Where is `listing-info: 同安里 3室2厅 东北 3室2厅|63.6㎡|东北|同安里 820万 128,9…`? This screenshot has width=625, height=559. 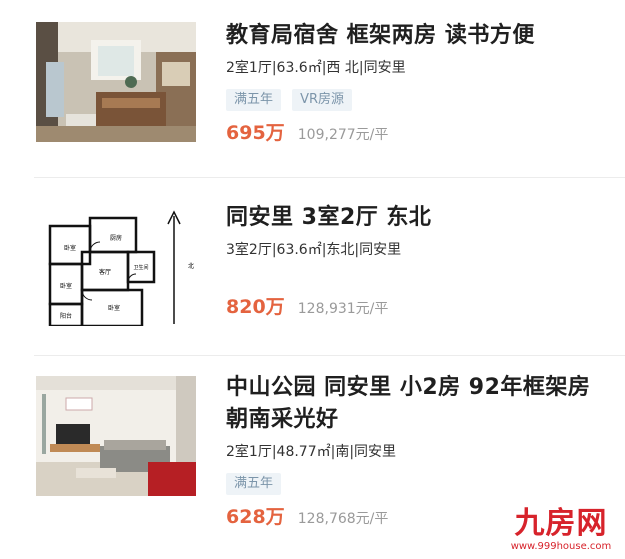
listing-info: 同安里 3室2厅 东北 3室2厅|63.6㎡|东北|同安里 820万 128,9… is located at coordinates (420, 262).